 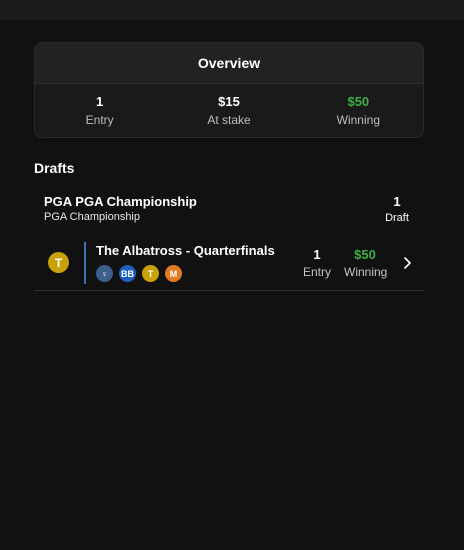 What do you see at coordinates (358, 119) in the screenshot?
I see `stat-label: Winning` at bounding box center [358, 119].